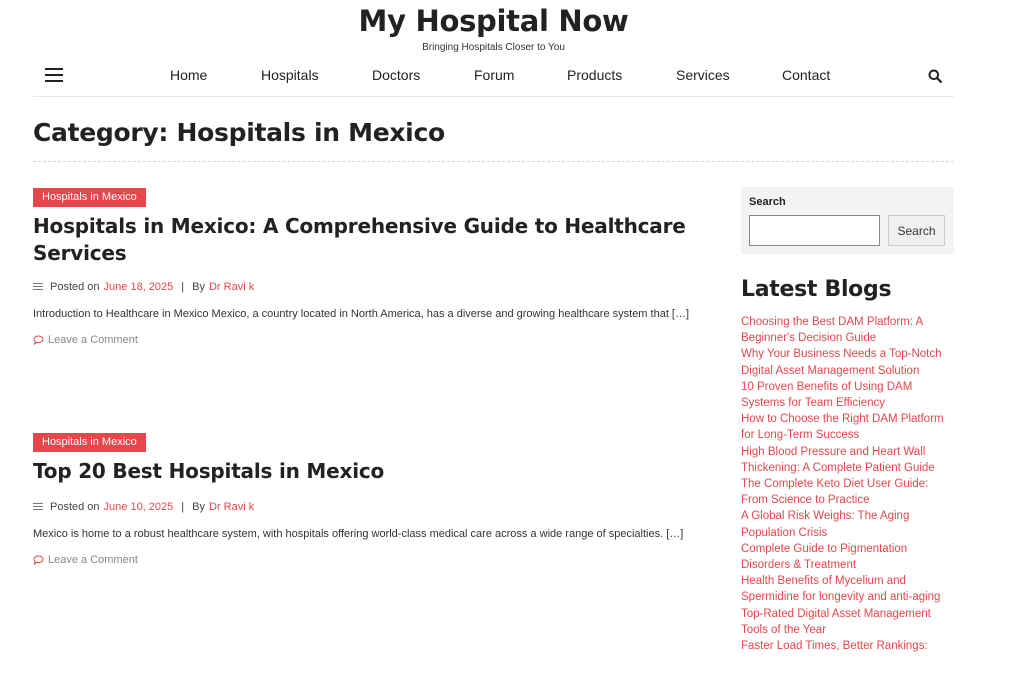 The width and height of the screenshot is (1024, 689). Describe the element at coordinates (188, 75) in the screenshot. I see `nav-item-home: Home` at that location.